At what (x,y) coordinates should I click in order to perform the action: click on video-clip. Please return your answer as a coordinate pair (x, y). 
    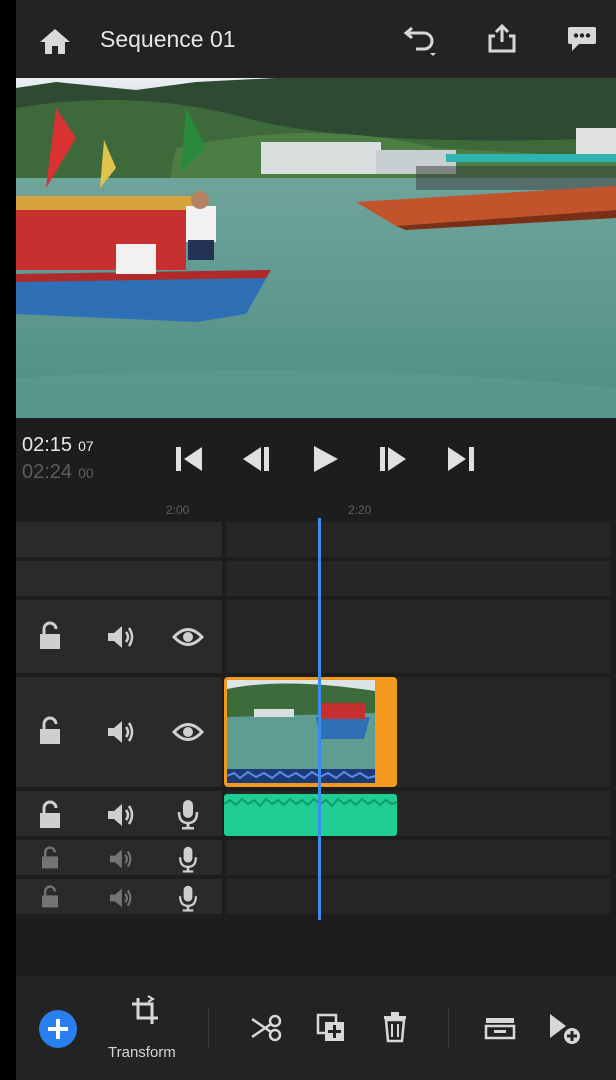
    Looking at the image, I should click on (310, 732).